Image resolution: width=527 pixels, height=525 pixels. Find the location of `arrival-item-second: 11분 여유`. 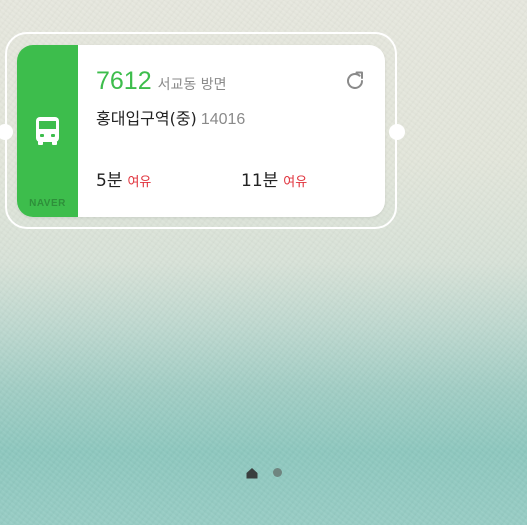

arrival-item-second: 11분 여유 is located at coordinates (274, 178).